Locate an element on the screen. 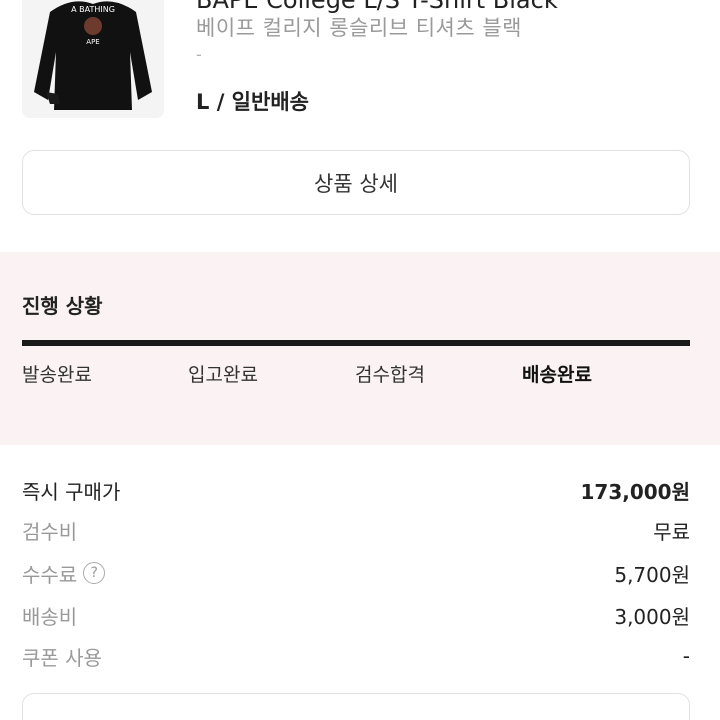 The image size is (720, 720). thumb-text-bottom: APE is located at coordinates (92, 42).